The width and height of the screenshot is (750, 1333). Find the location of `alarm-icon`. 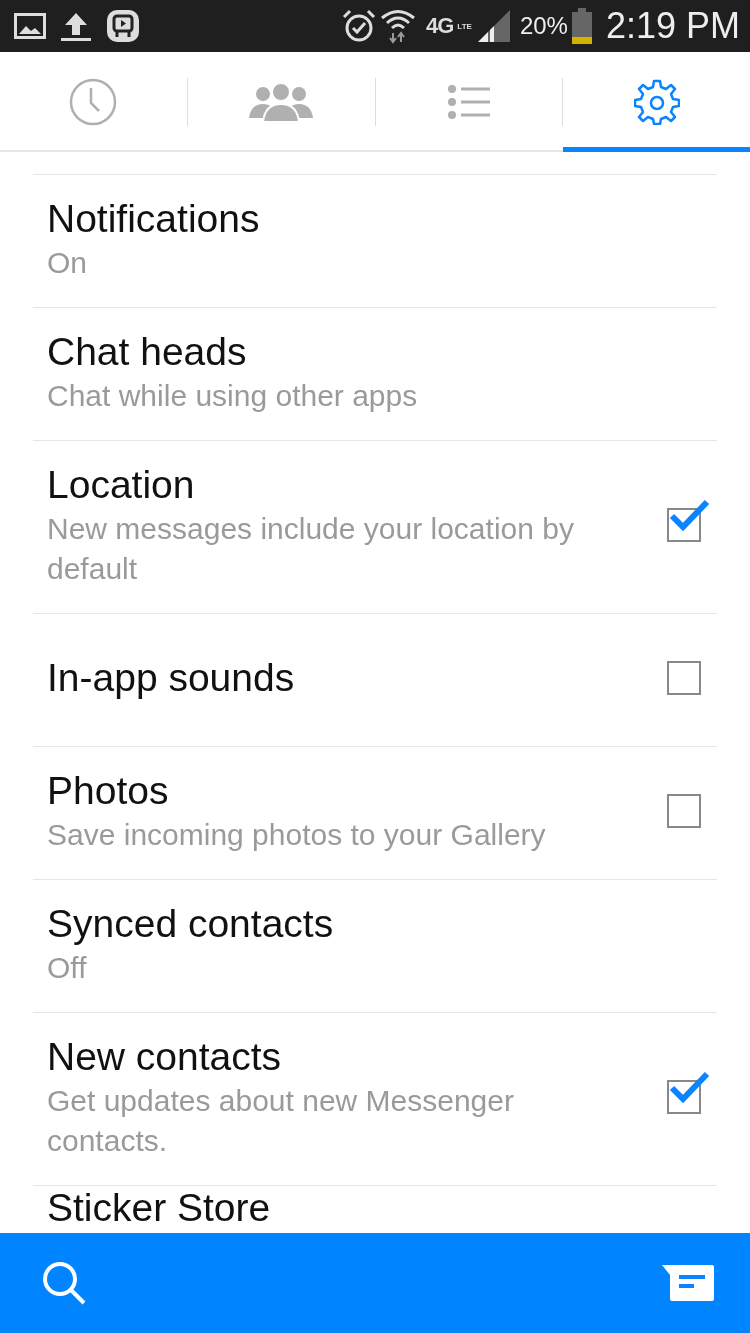

alarm-icon is located at coordinates (359, 26).